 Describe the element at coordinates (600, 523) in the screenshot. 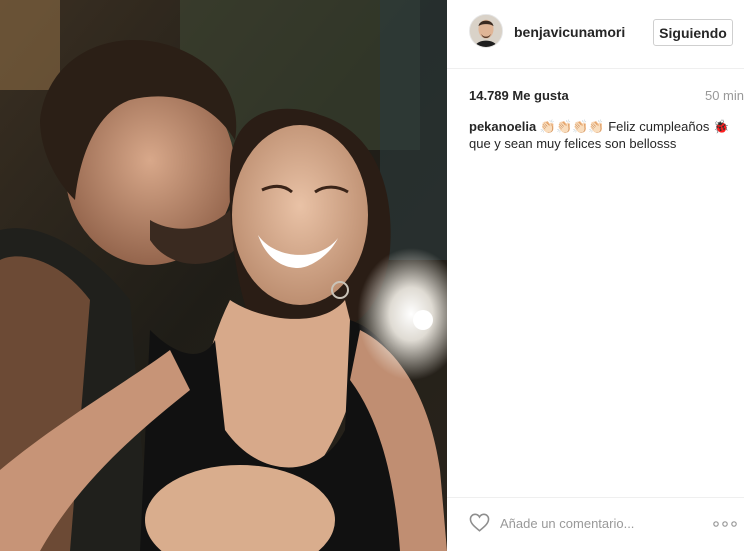

I see `add-comment-input` at that location.